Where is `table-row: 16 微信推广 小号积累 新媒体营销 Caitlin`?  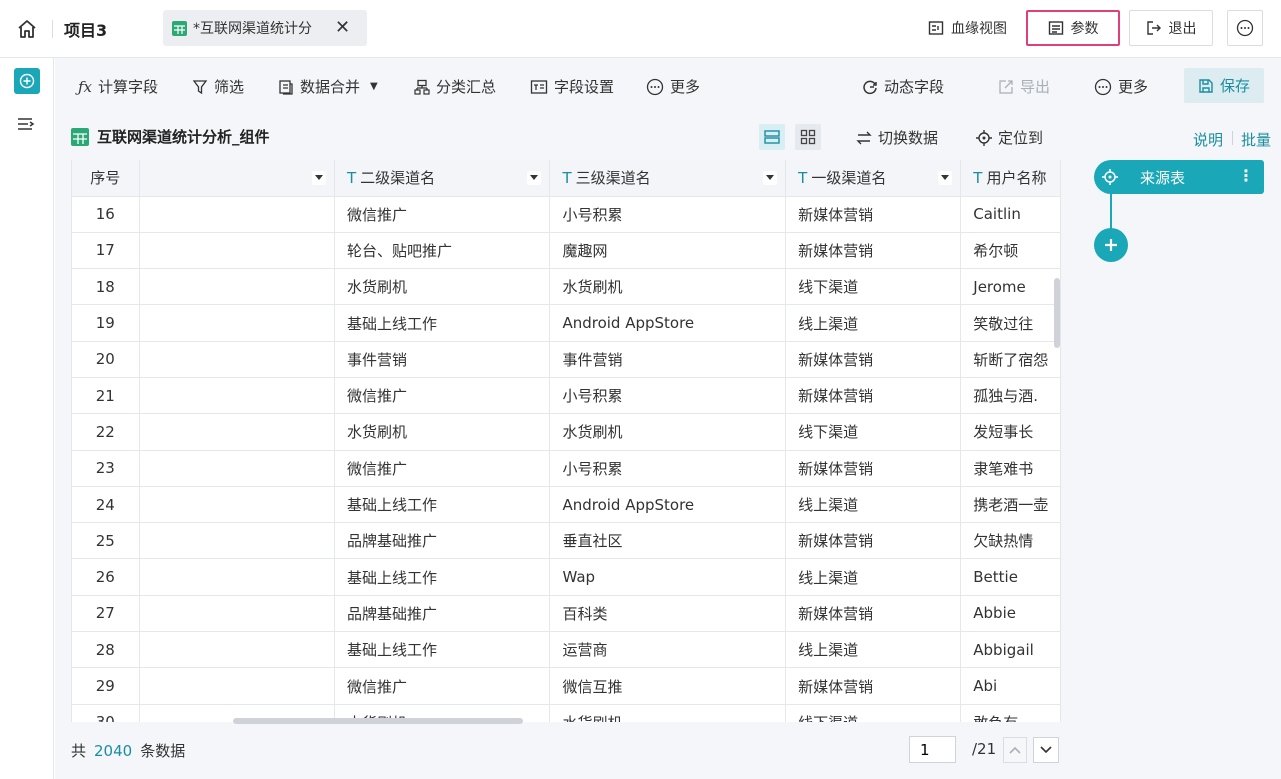
table-row: 16 微信推广 小号积累 新媒体营销 Caitlin is located at coordinates (566, 214).